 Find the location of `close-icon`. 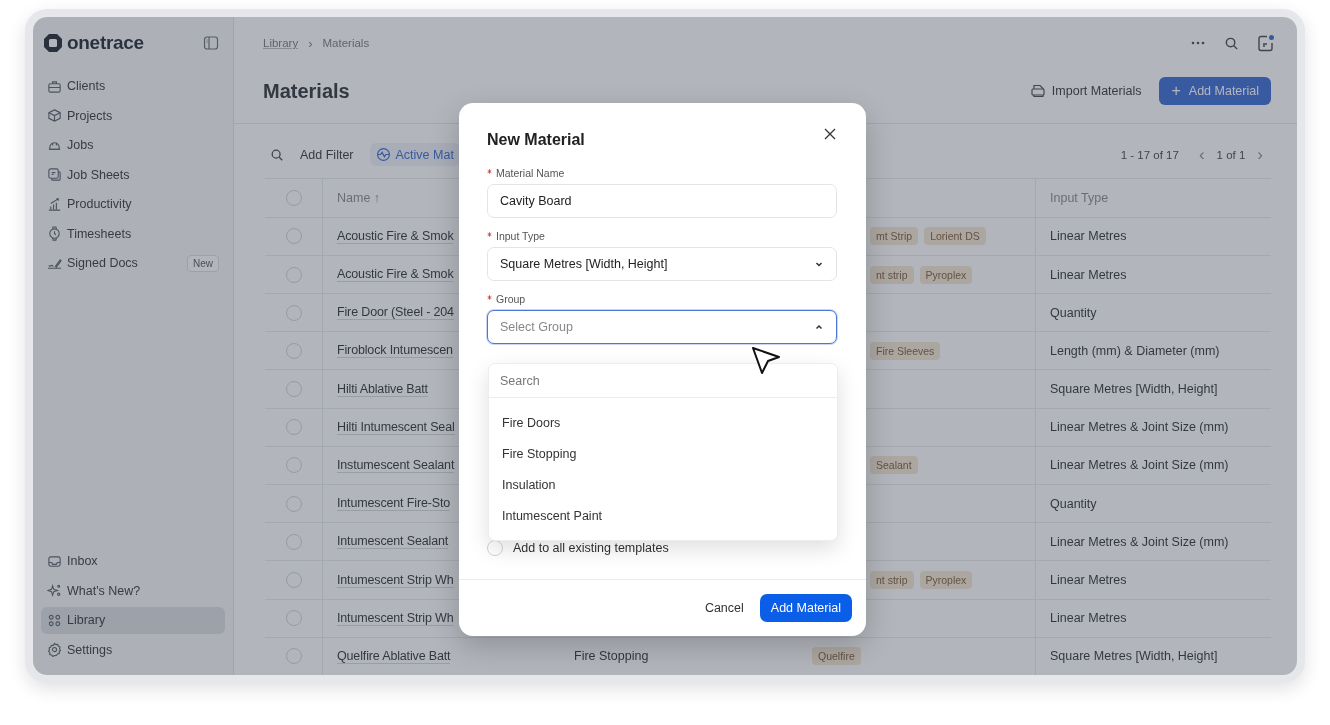

close-icon is located at coordinates (830, 134).